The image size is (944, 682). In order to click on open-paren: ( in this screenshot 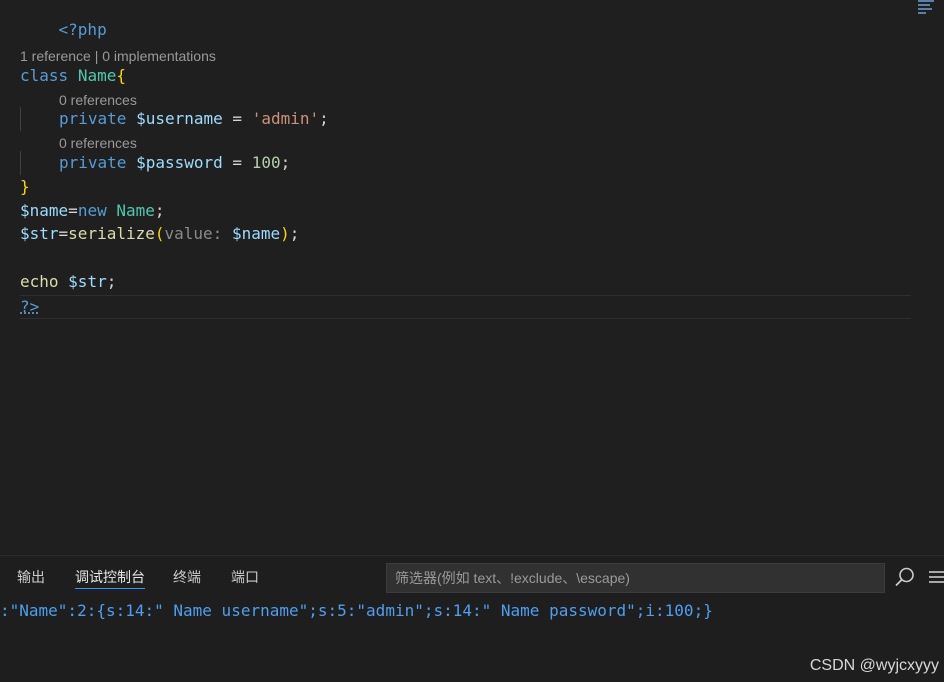, I will do `click(159, 233)`.